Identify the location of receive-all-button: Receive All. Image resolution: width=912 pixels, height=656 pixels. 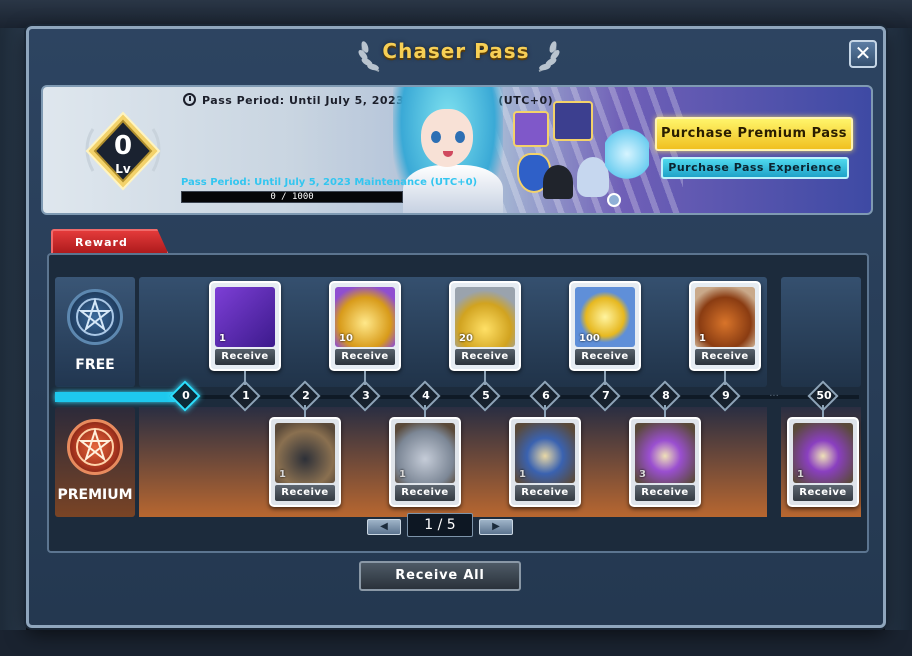
(440, 576).